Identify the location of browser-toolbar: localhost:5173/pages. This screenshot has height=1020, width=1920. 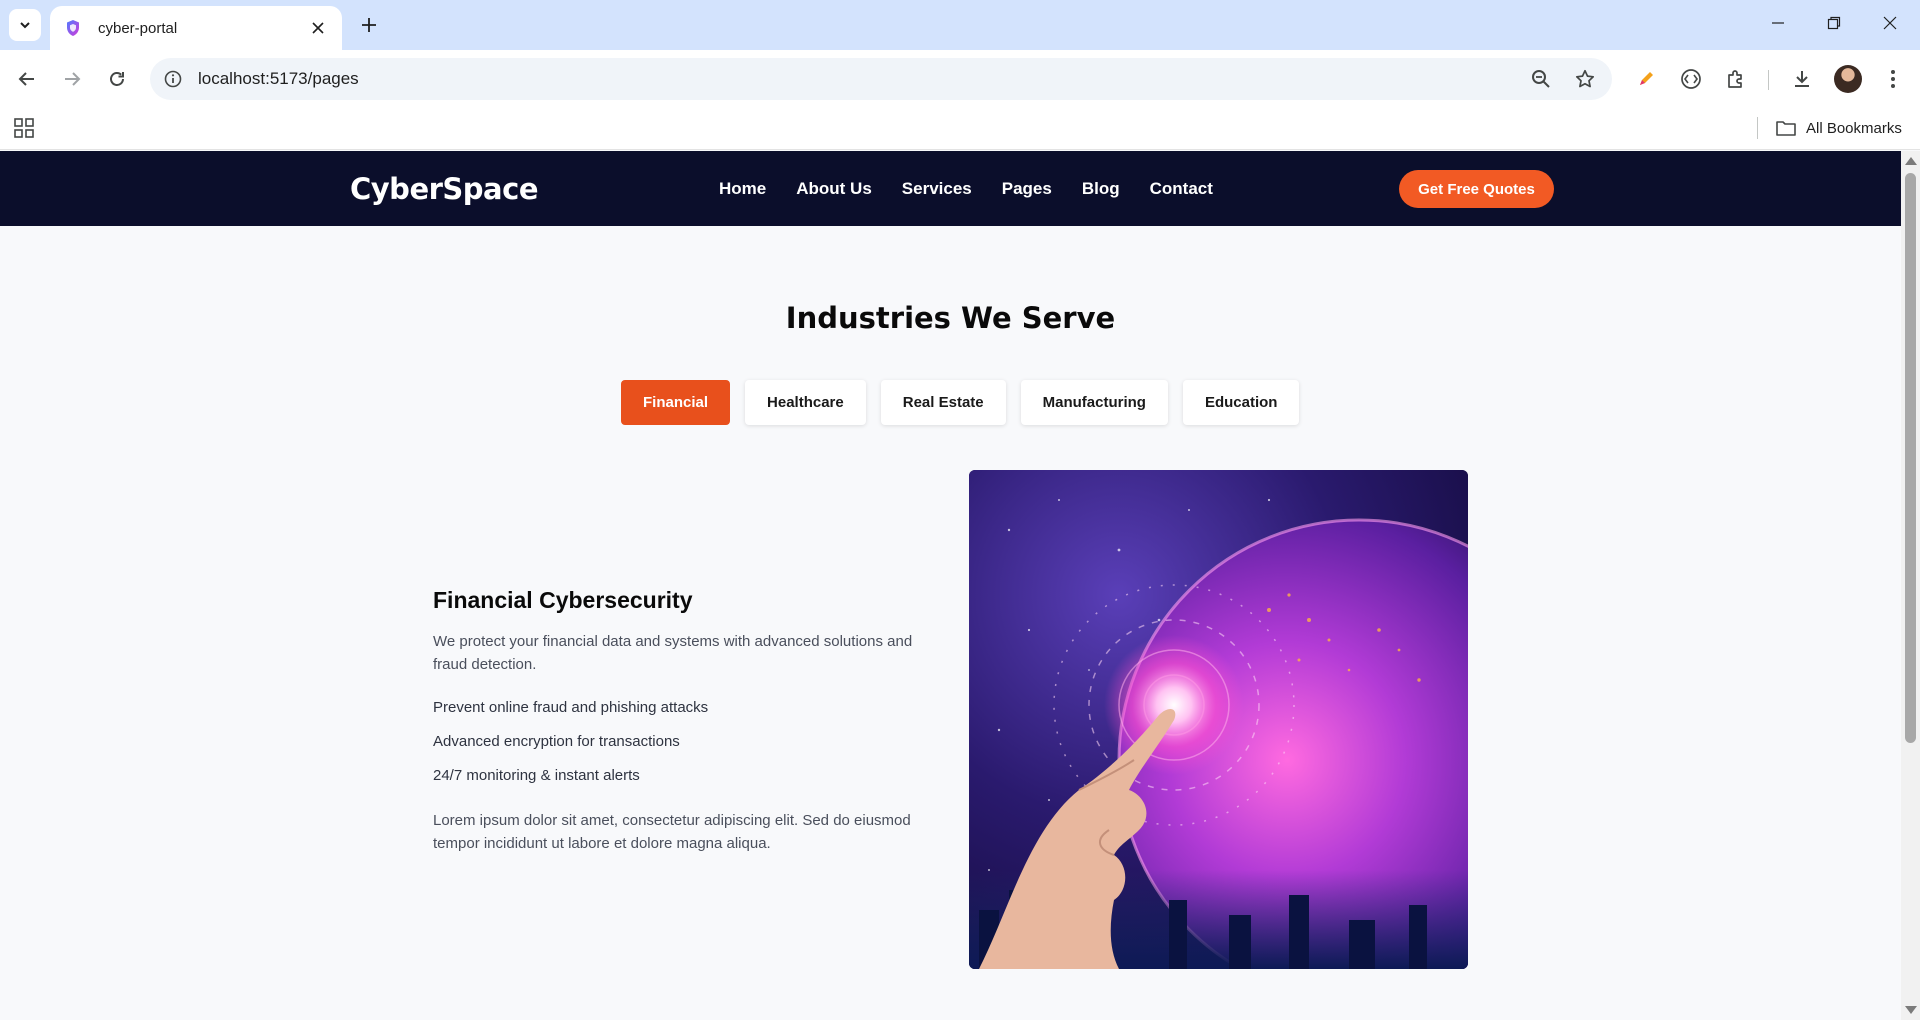
(960, 79).